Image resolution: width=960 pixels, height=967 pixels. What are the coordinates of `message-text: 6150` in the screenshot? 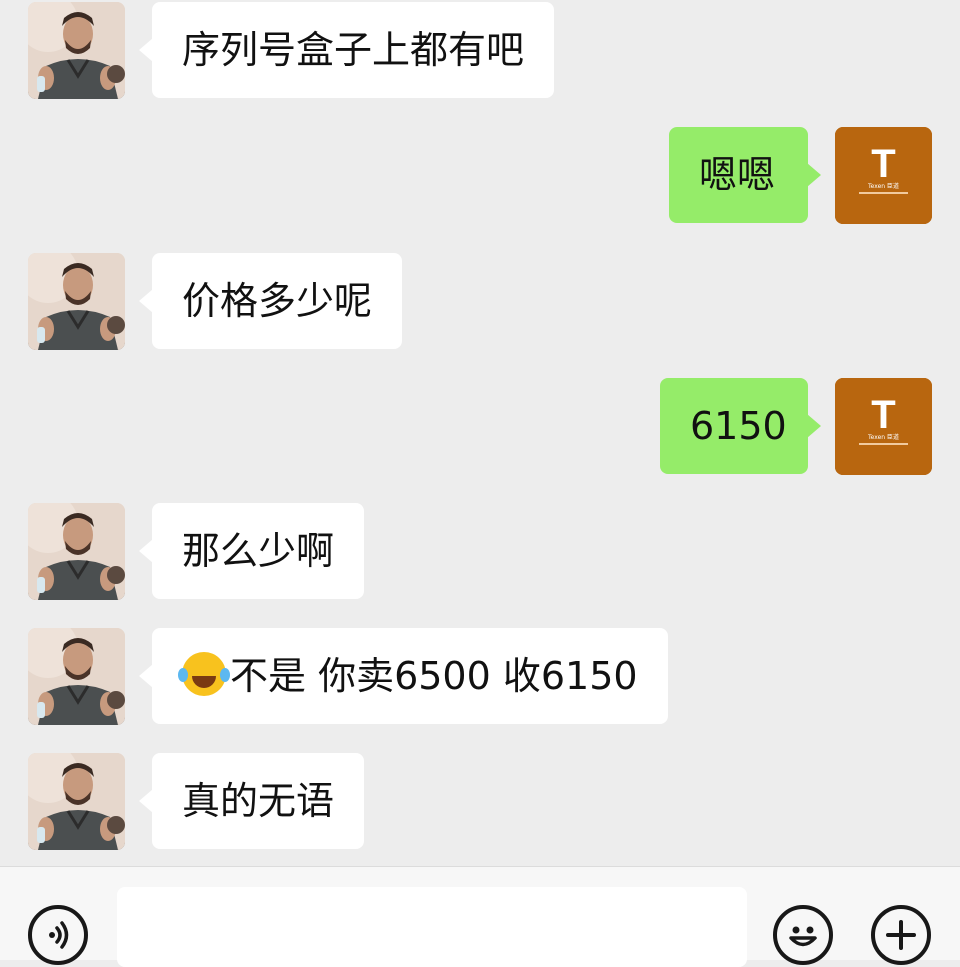 It's located at (738, 426).